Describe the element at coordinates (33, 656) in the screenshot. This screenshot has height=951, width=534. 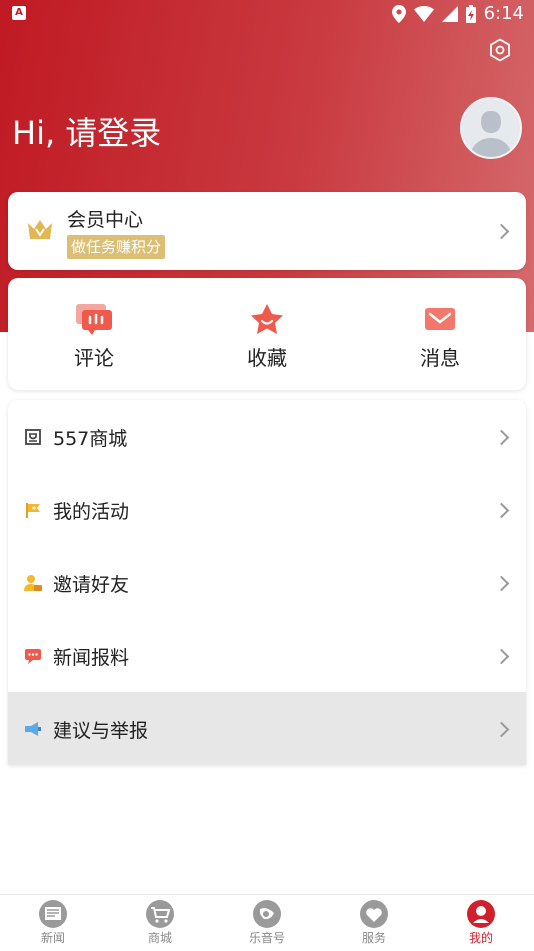
I see `report-icon` at that location.